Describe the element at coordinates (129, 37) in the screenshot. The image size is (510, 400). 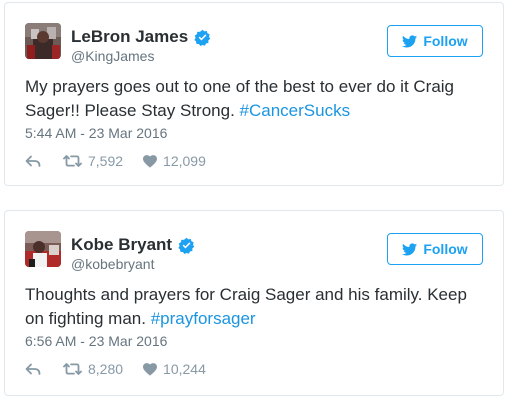
I see `author-name: LeBron James` at that location.